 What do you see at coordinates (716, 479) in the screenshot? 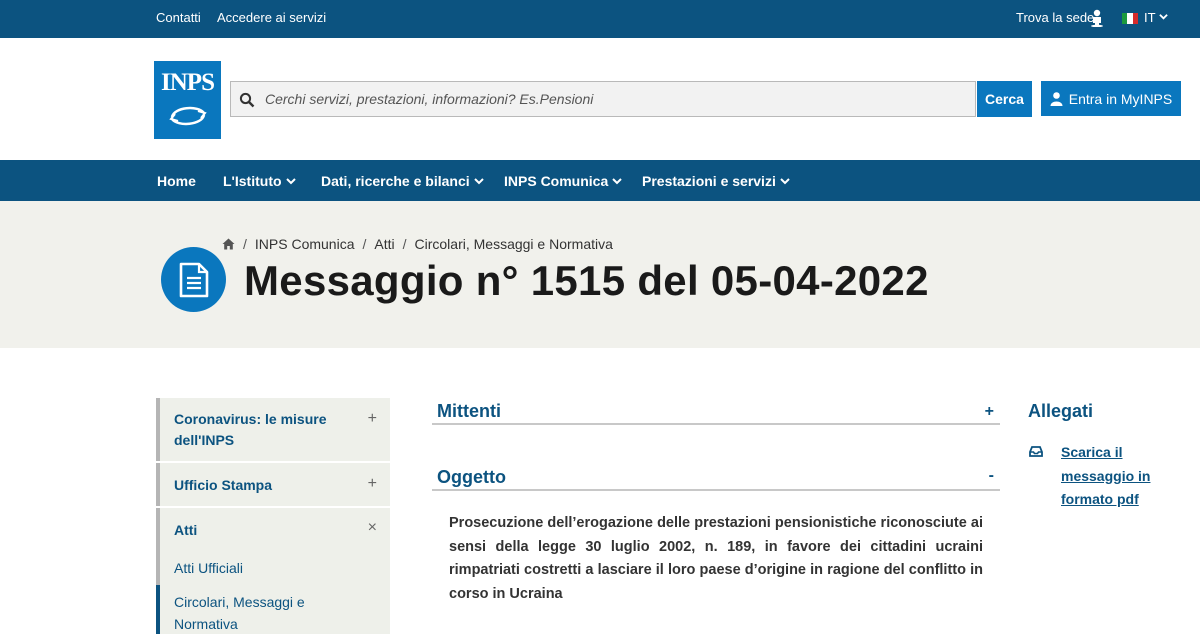
I see `oggetto-section-header: Oggetto -` at bounding box center [716, 479].